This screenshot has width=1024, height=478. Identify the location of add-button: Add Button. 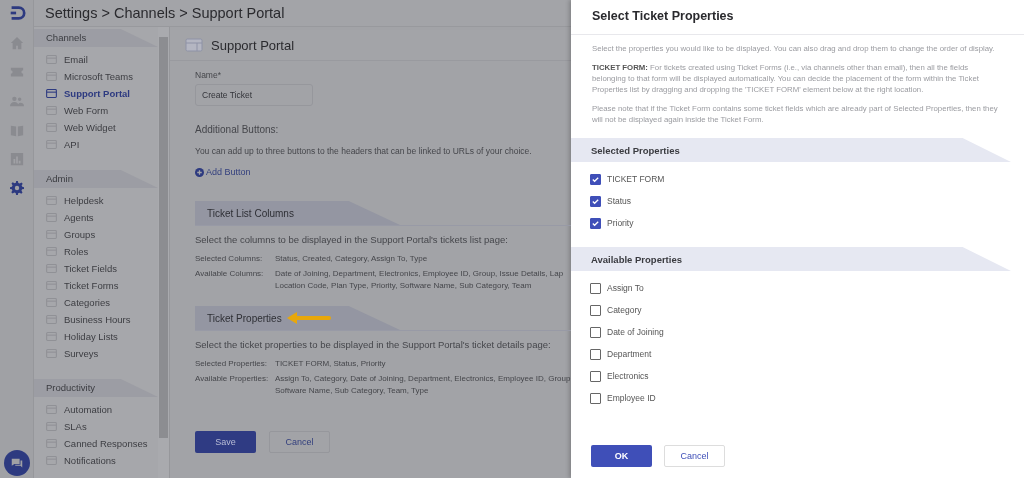
(383, 172).